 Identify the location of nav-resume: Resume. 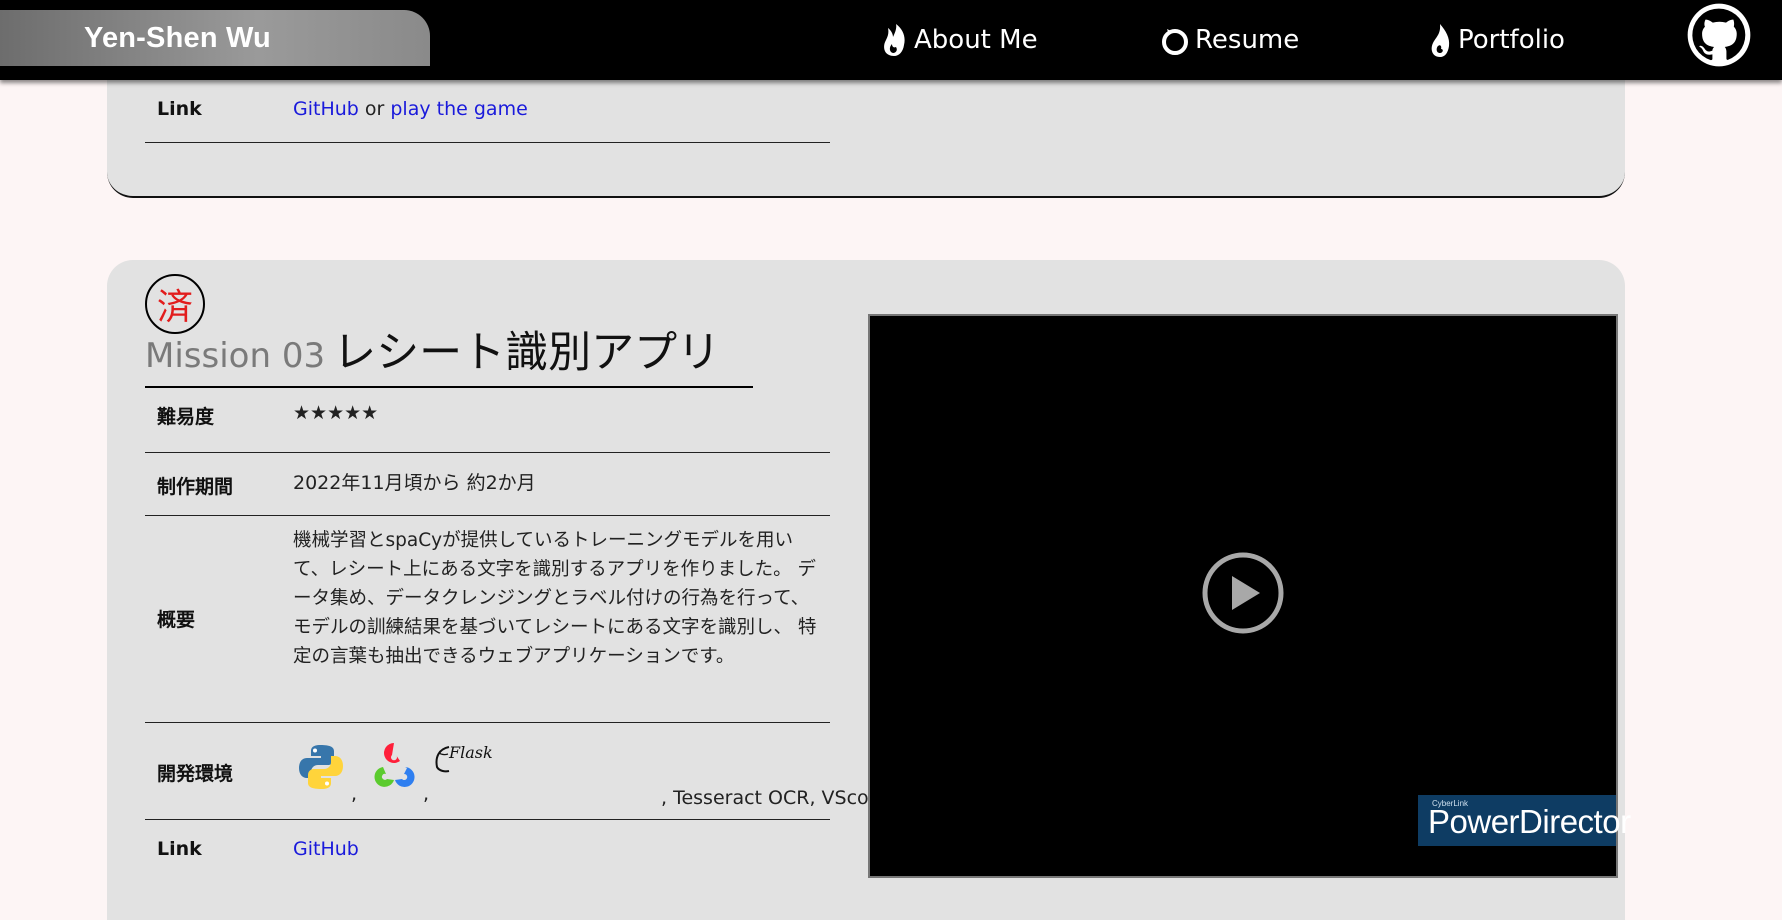
(1230, 40).